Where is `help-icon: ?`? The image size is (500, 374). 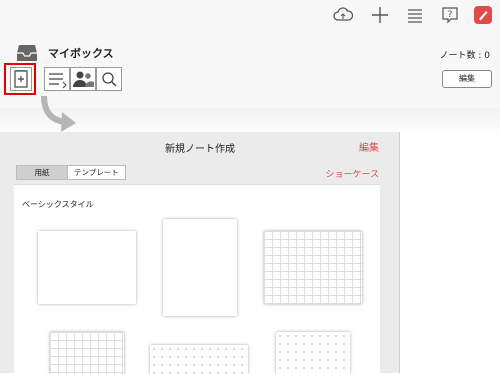
help-icon: ? is located at coordinates (450, 15).